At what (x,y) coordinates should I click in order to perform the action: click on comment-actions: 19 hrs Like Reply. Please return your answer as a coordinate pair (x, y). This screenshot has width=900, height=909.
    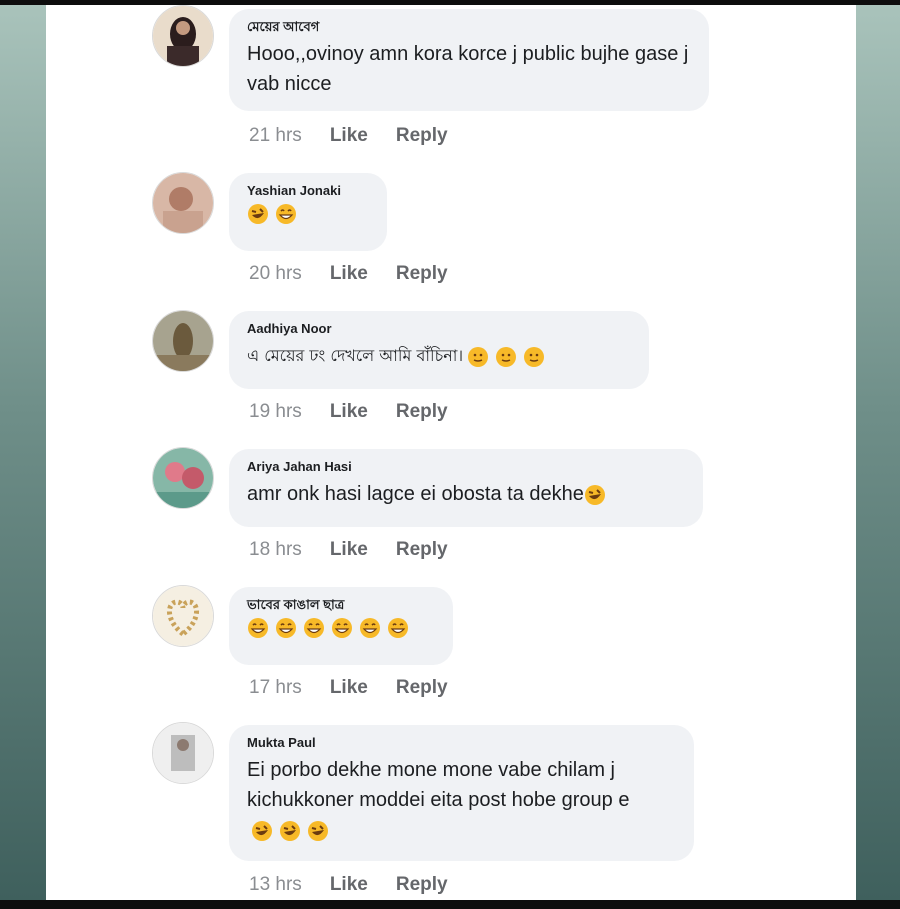
    Looking at the image, I should click on (348, 412).